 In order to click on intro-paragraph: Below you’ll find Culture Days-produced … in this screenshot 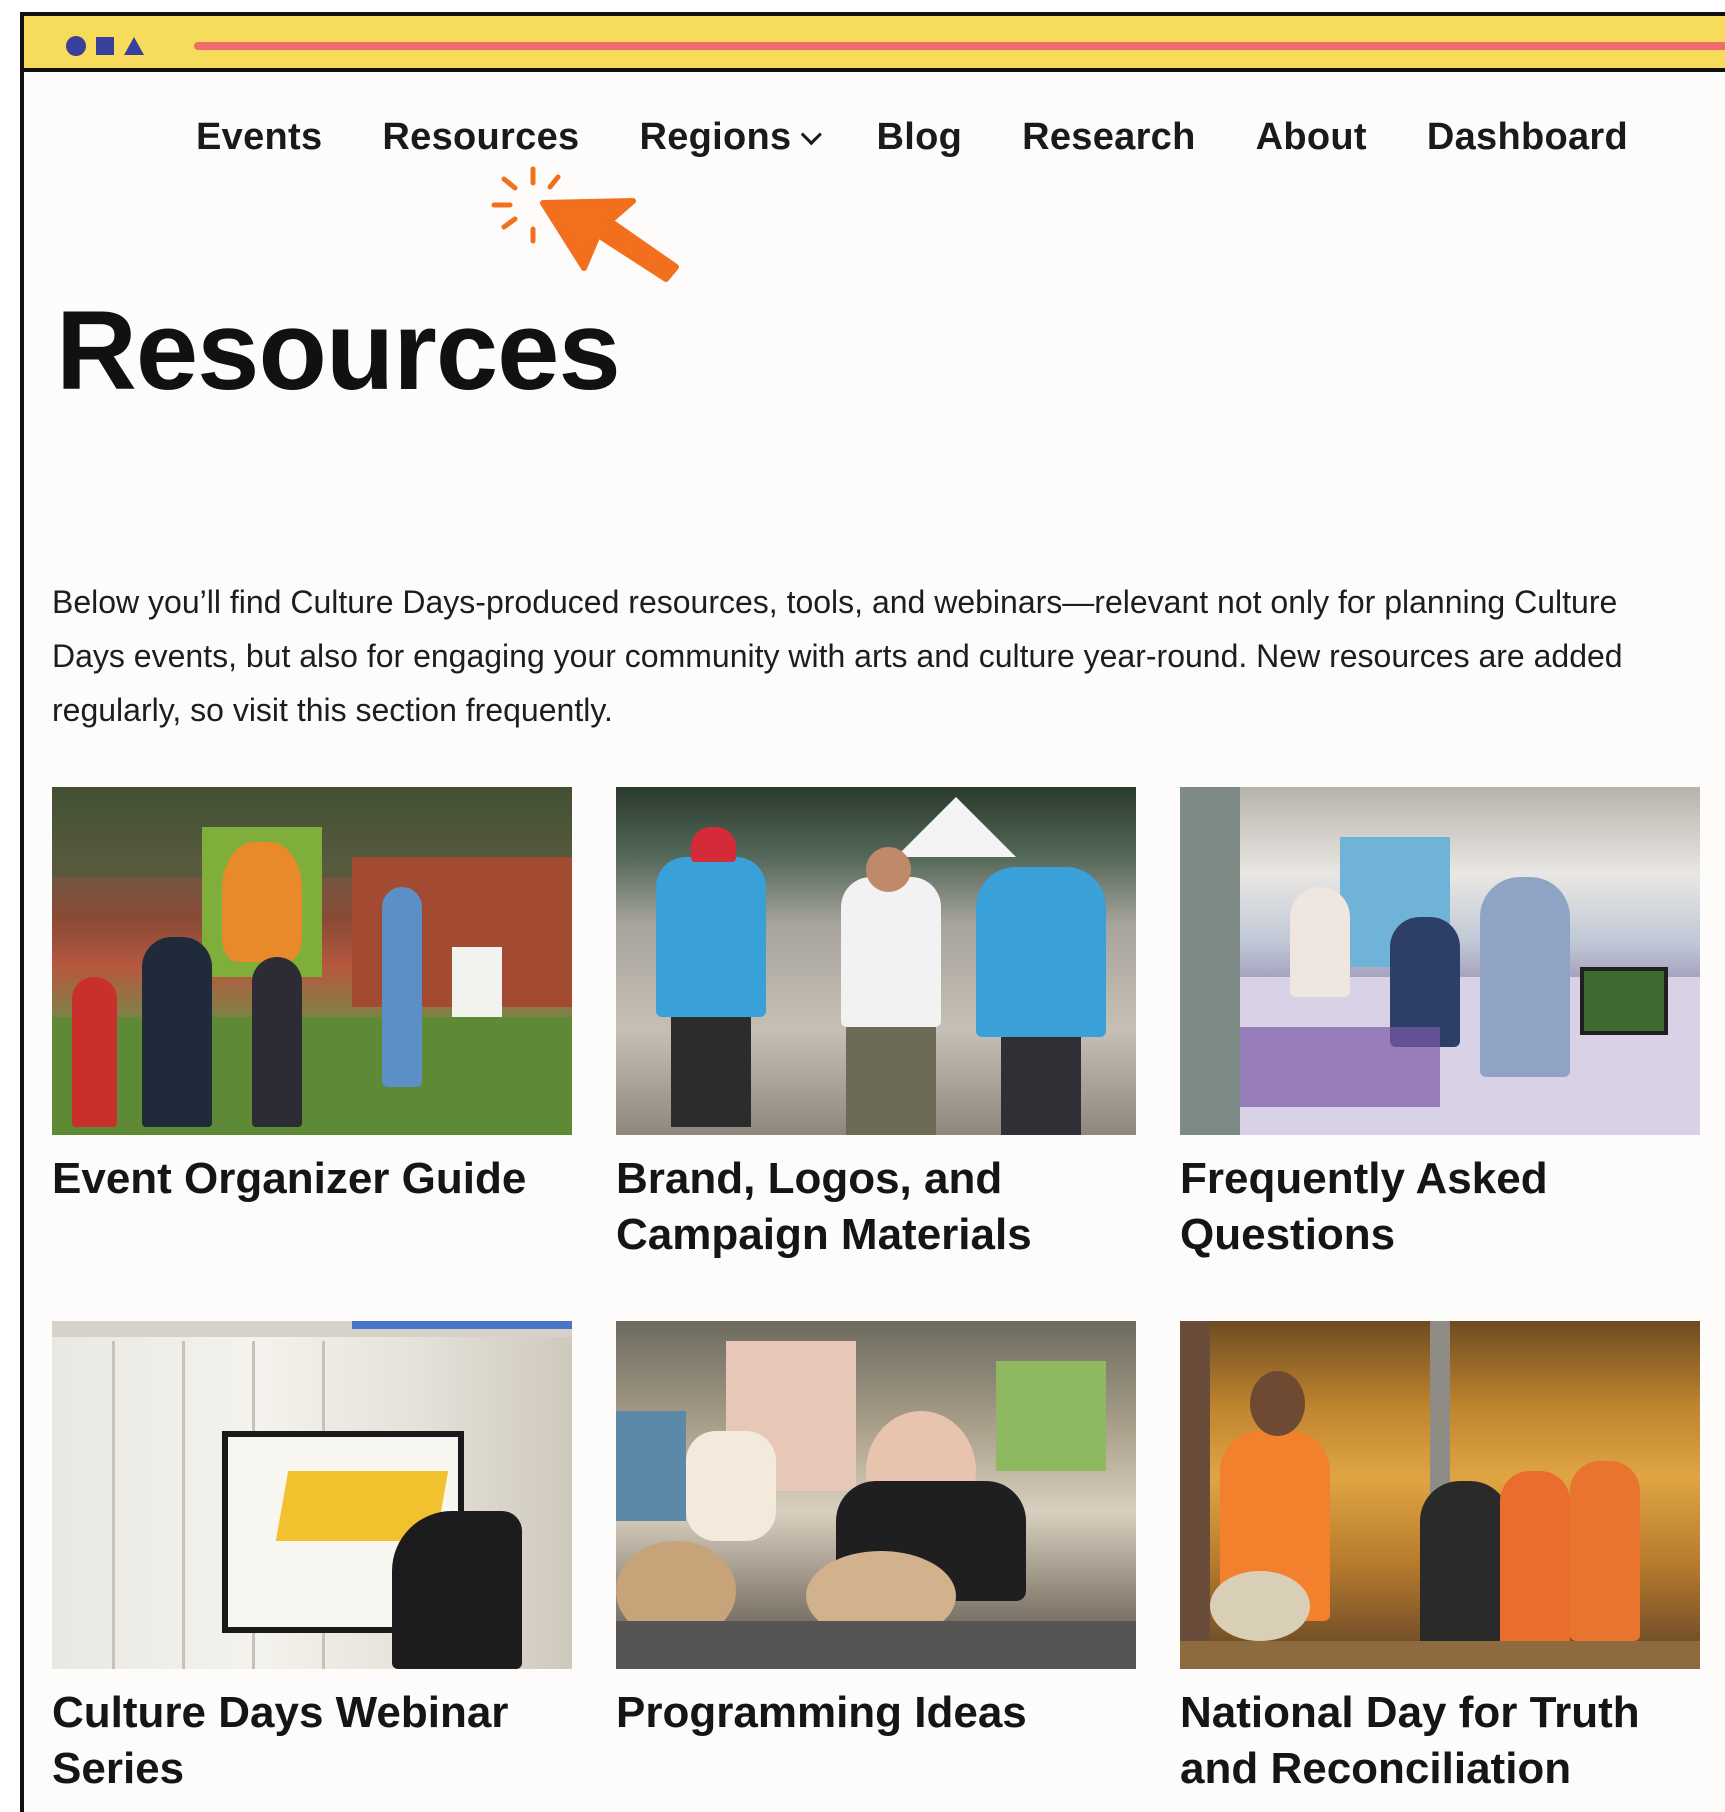, I will do `click(837, 656)`.